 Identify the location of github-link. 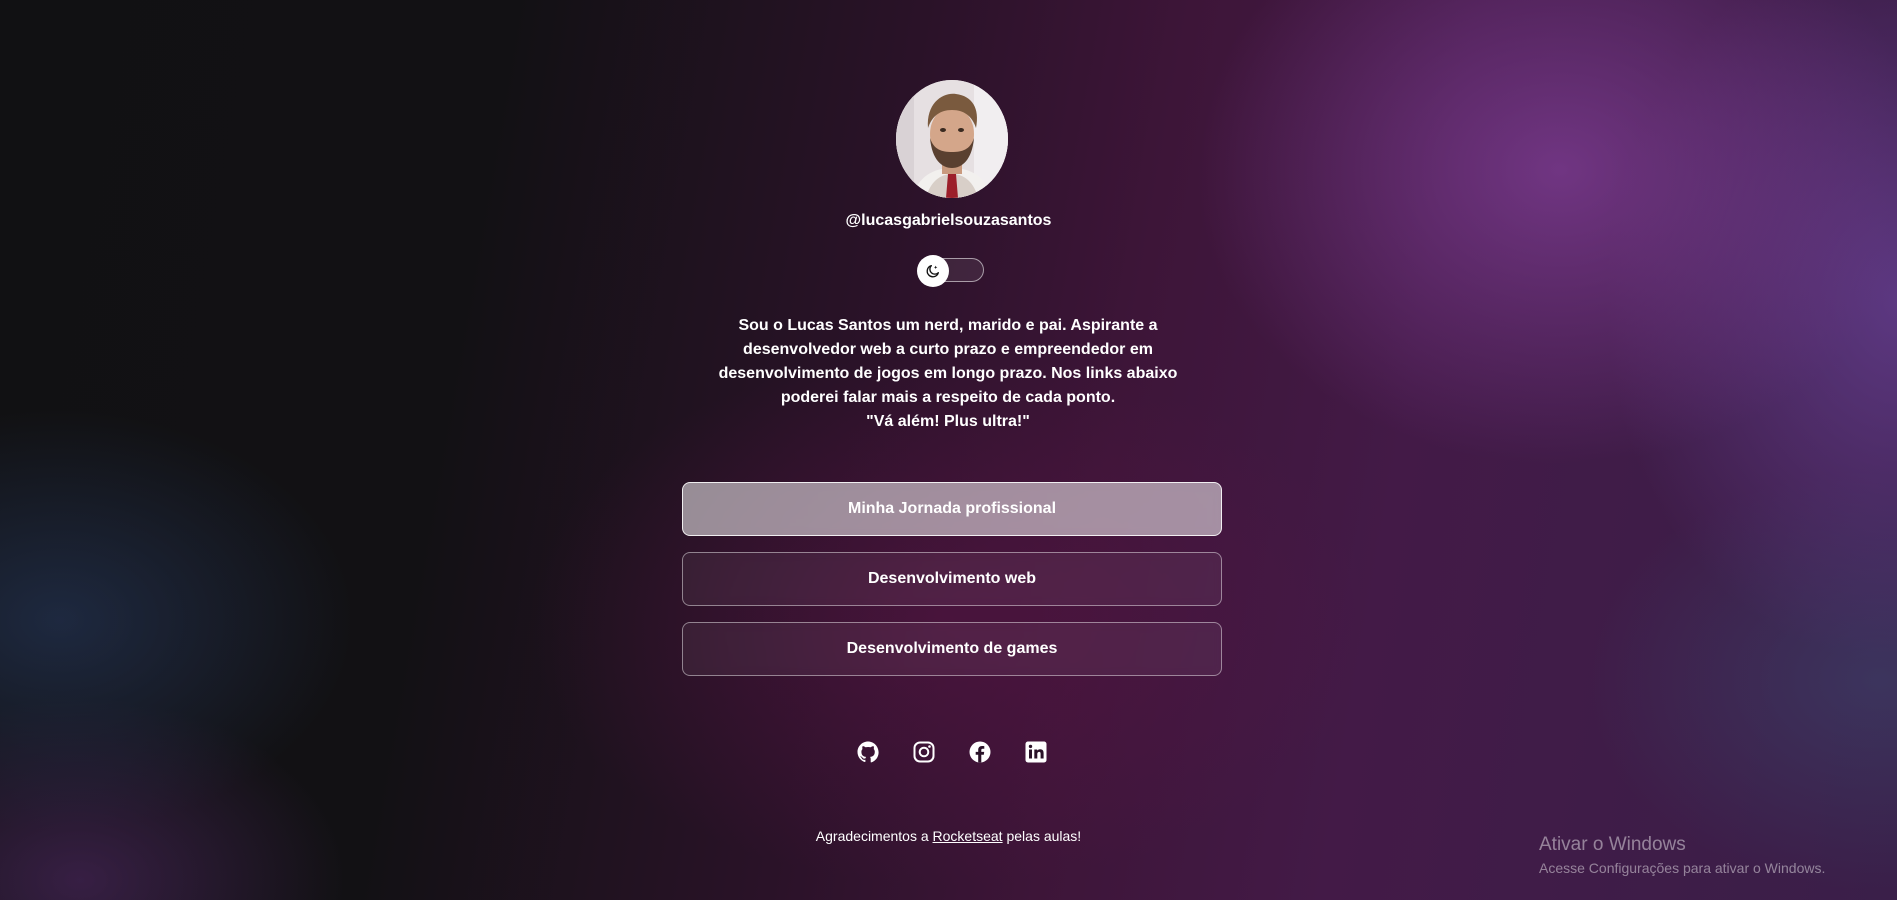
(868, 752).